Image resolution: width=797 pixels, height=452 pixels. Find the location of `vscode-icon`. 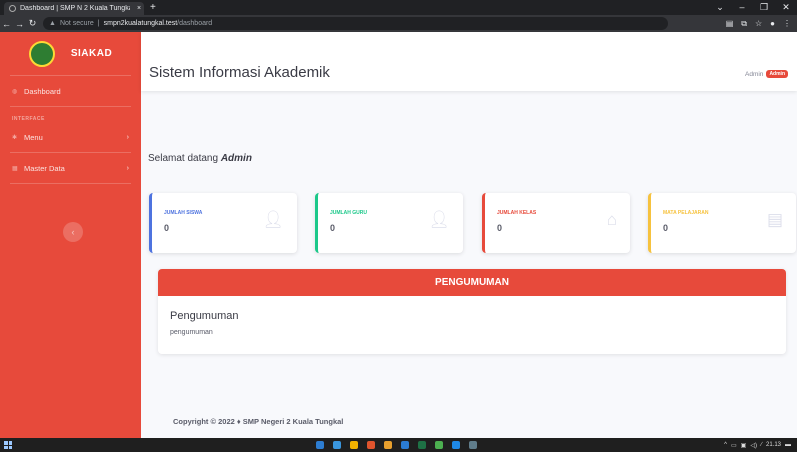

vscode-icon is located at coordinates (320, 445).